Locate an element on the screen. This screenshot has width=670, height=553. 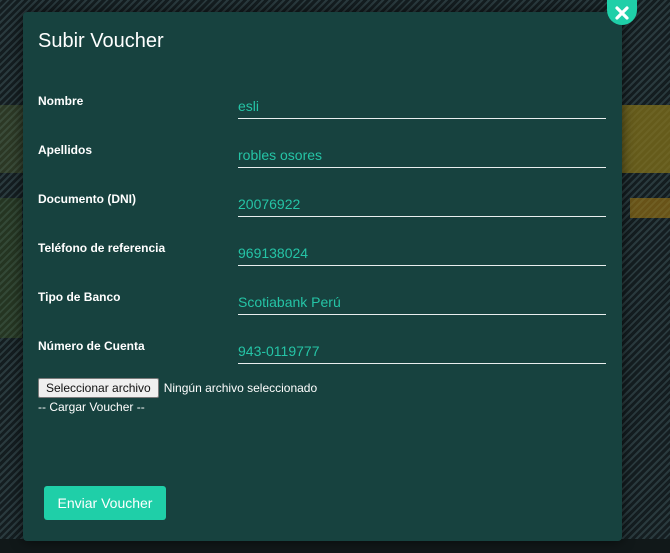
close-button is located at coordinates (622, 12).